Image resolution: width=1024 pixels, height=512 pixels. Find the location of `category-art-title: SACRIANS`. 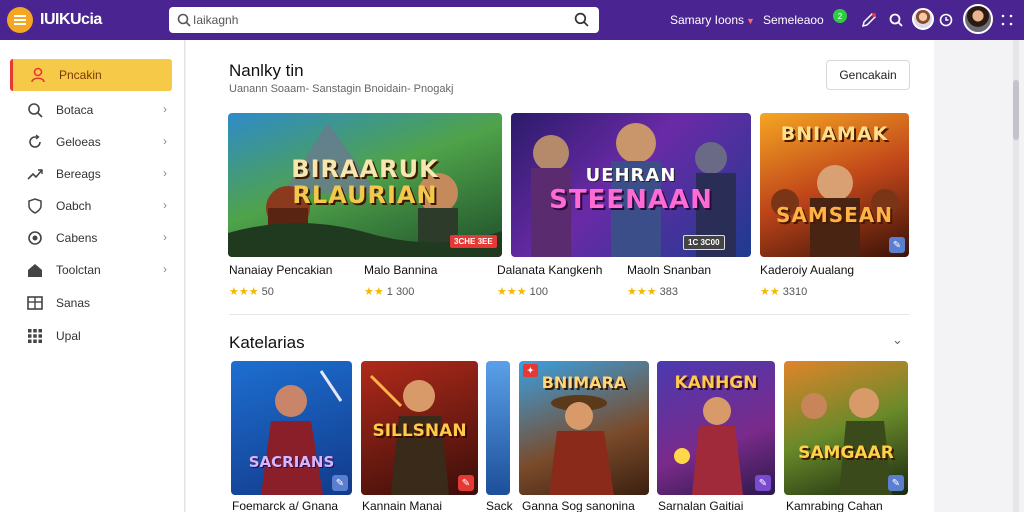

category-art-title: SACRIANS is located at coordinates (291, 462).